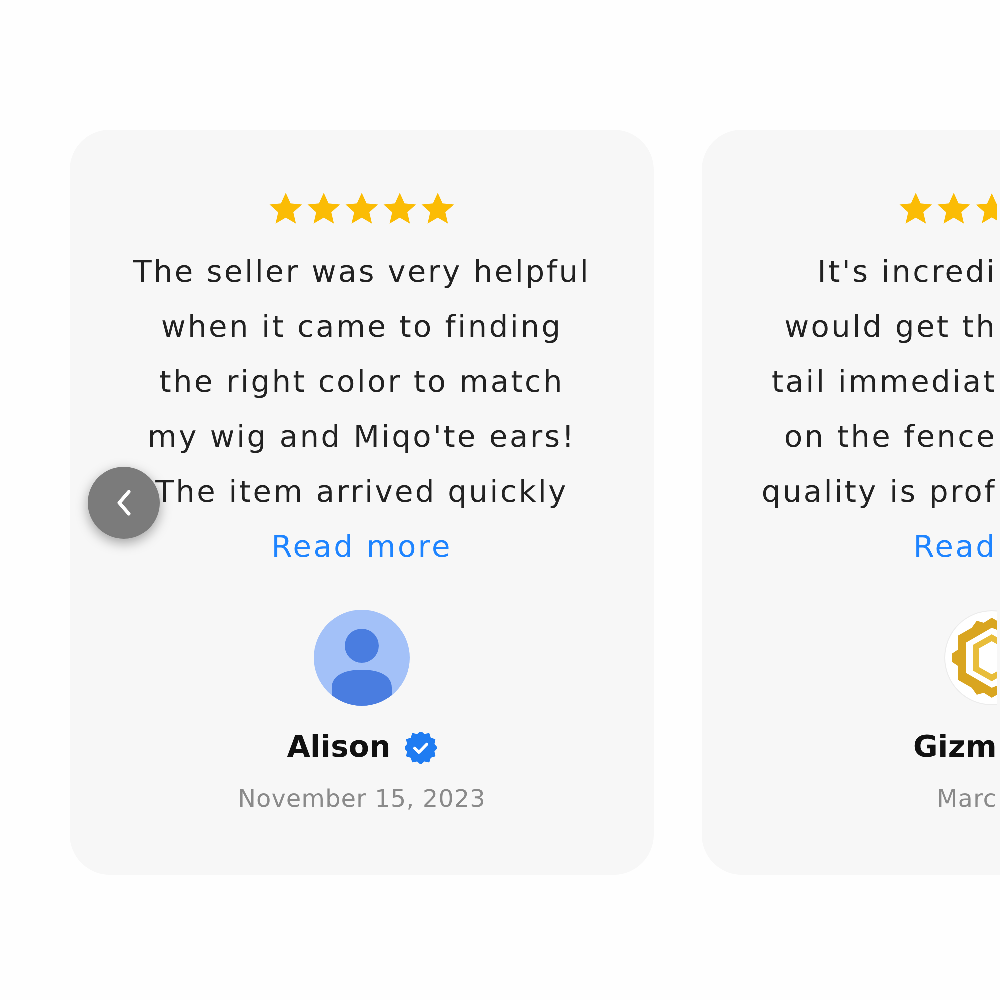  Describe the element at coordinates (967, 799) in the screenshot. I see `review-date: Marc` at that location.